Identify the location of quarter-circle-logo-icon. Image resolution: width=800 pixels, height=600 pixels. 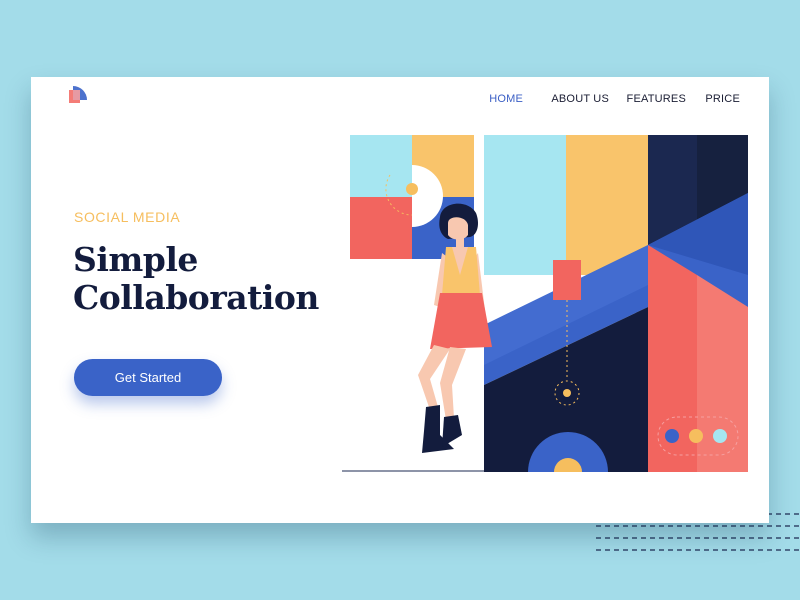
(78, 95).